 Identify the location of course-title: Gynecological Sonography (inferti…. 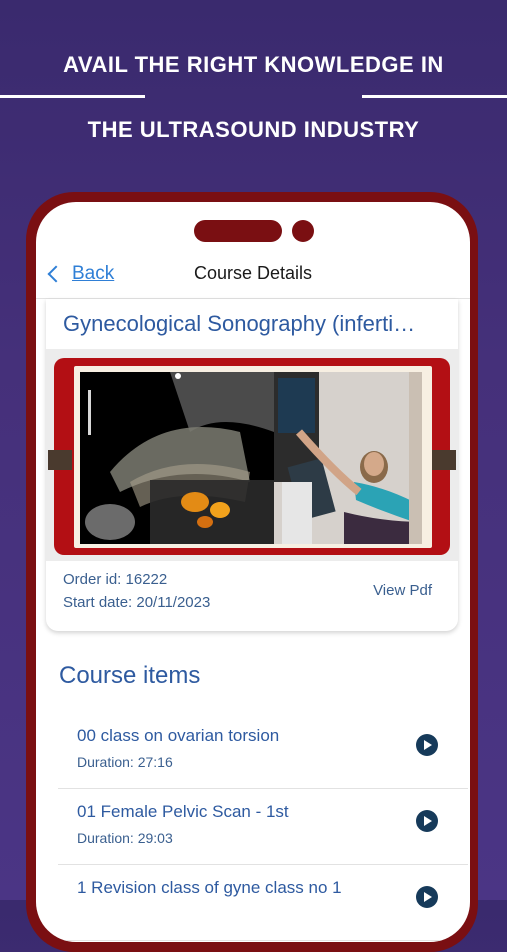
(239, 323).